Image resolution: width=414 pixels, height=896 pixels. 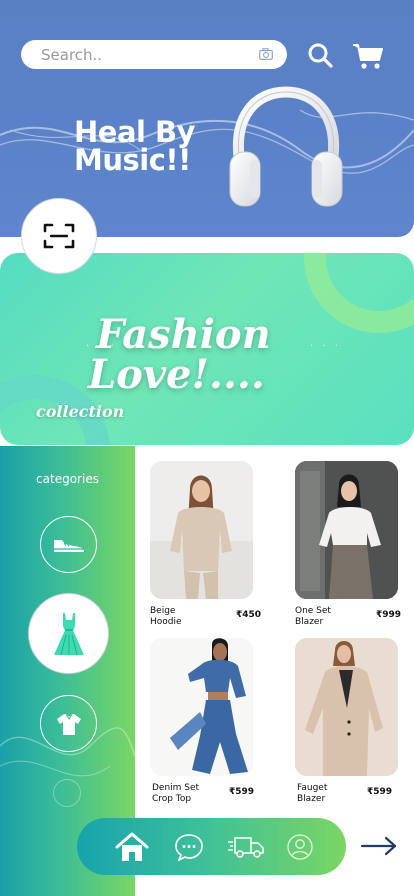 I want to click on search-bar, so click(x=154, y=54).